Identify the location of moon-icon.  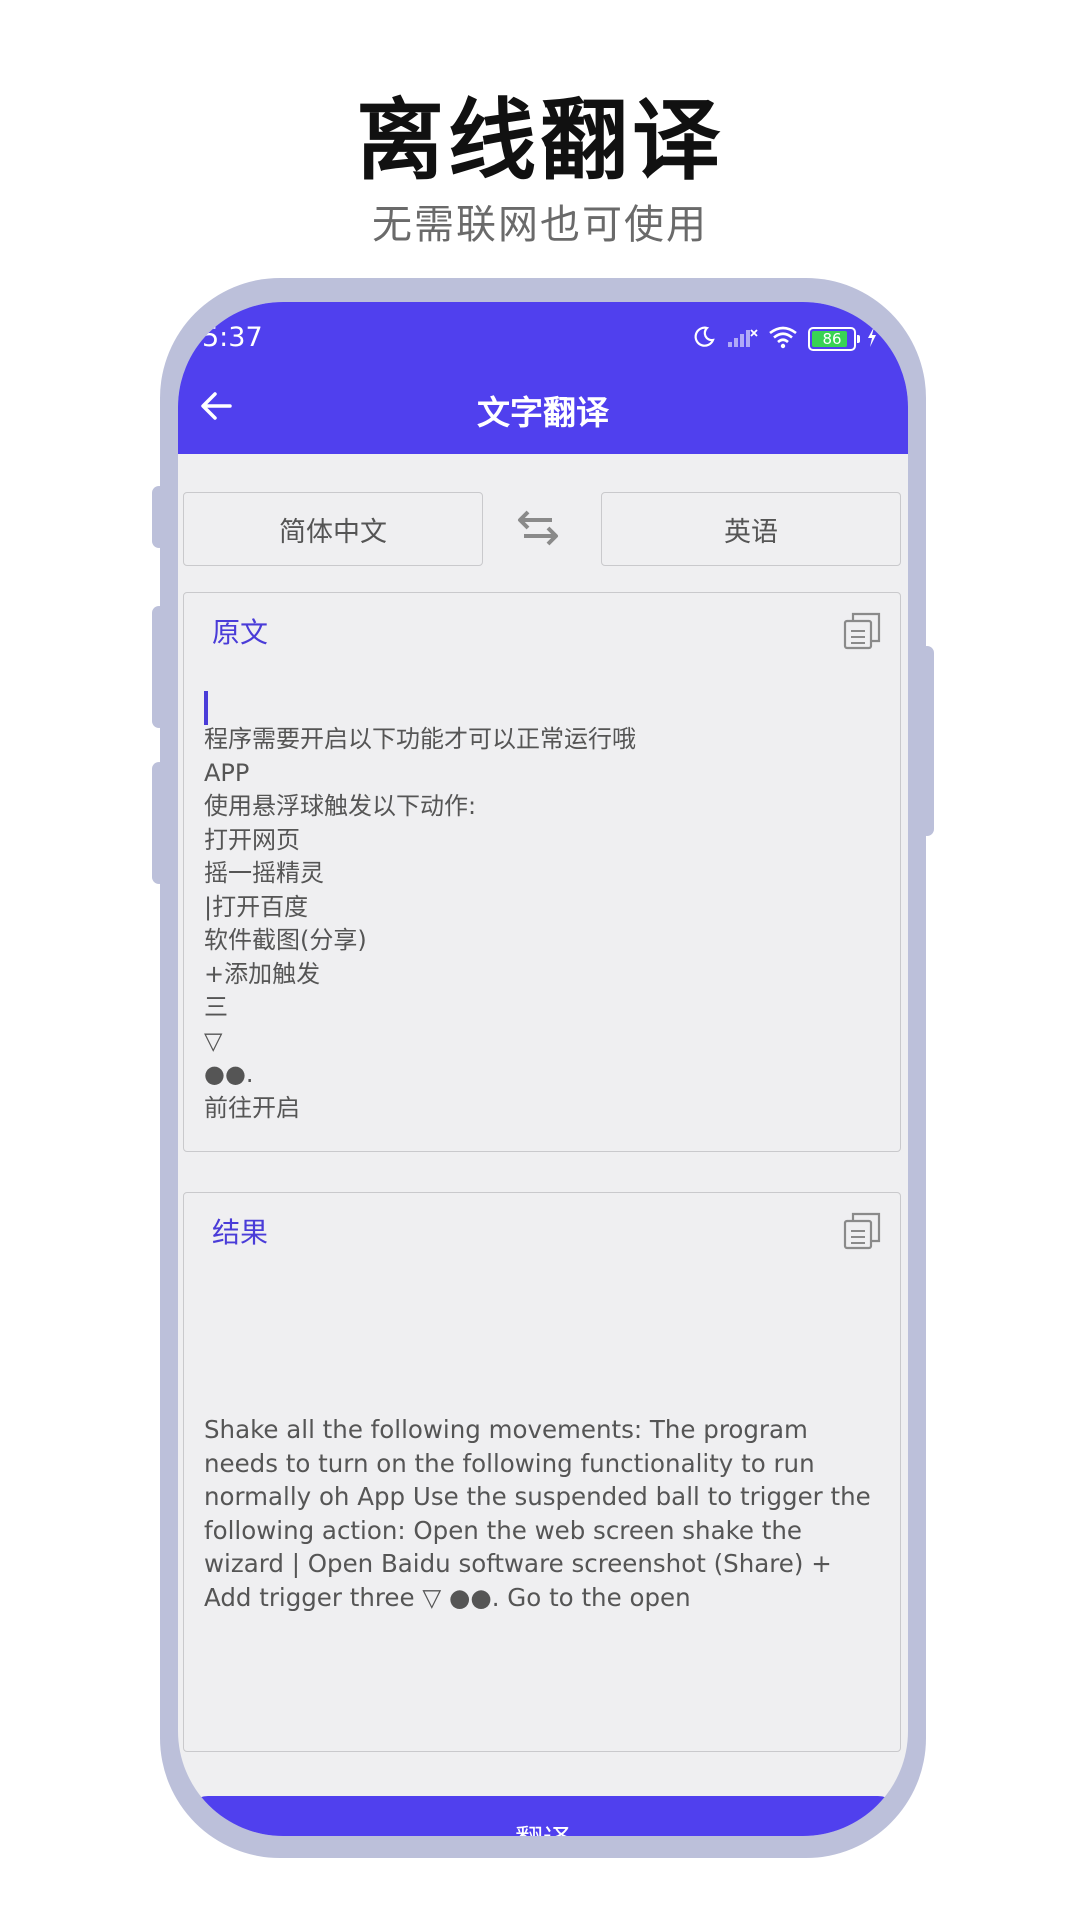
(704, 339).